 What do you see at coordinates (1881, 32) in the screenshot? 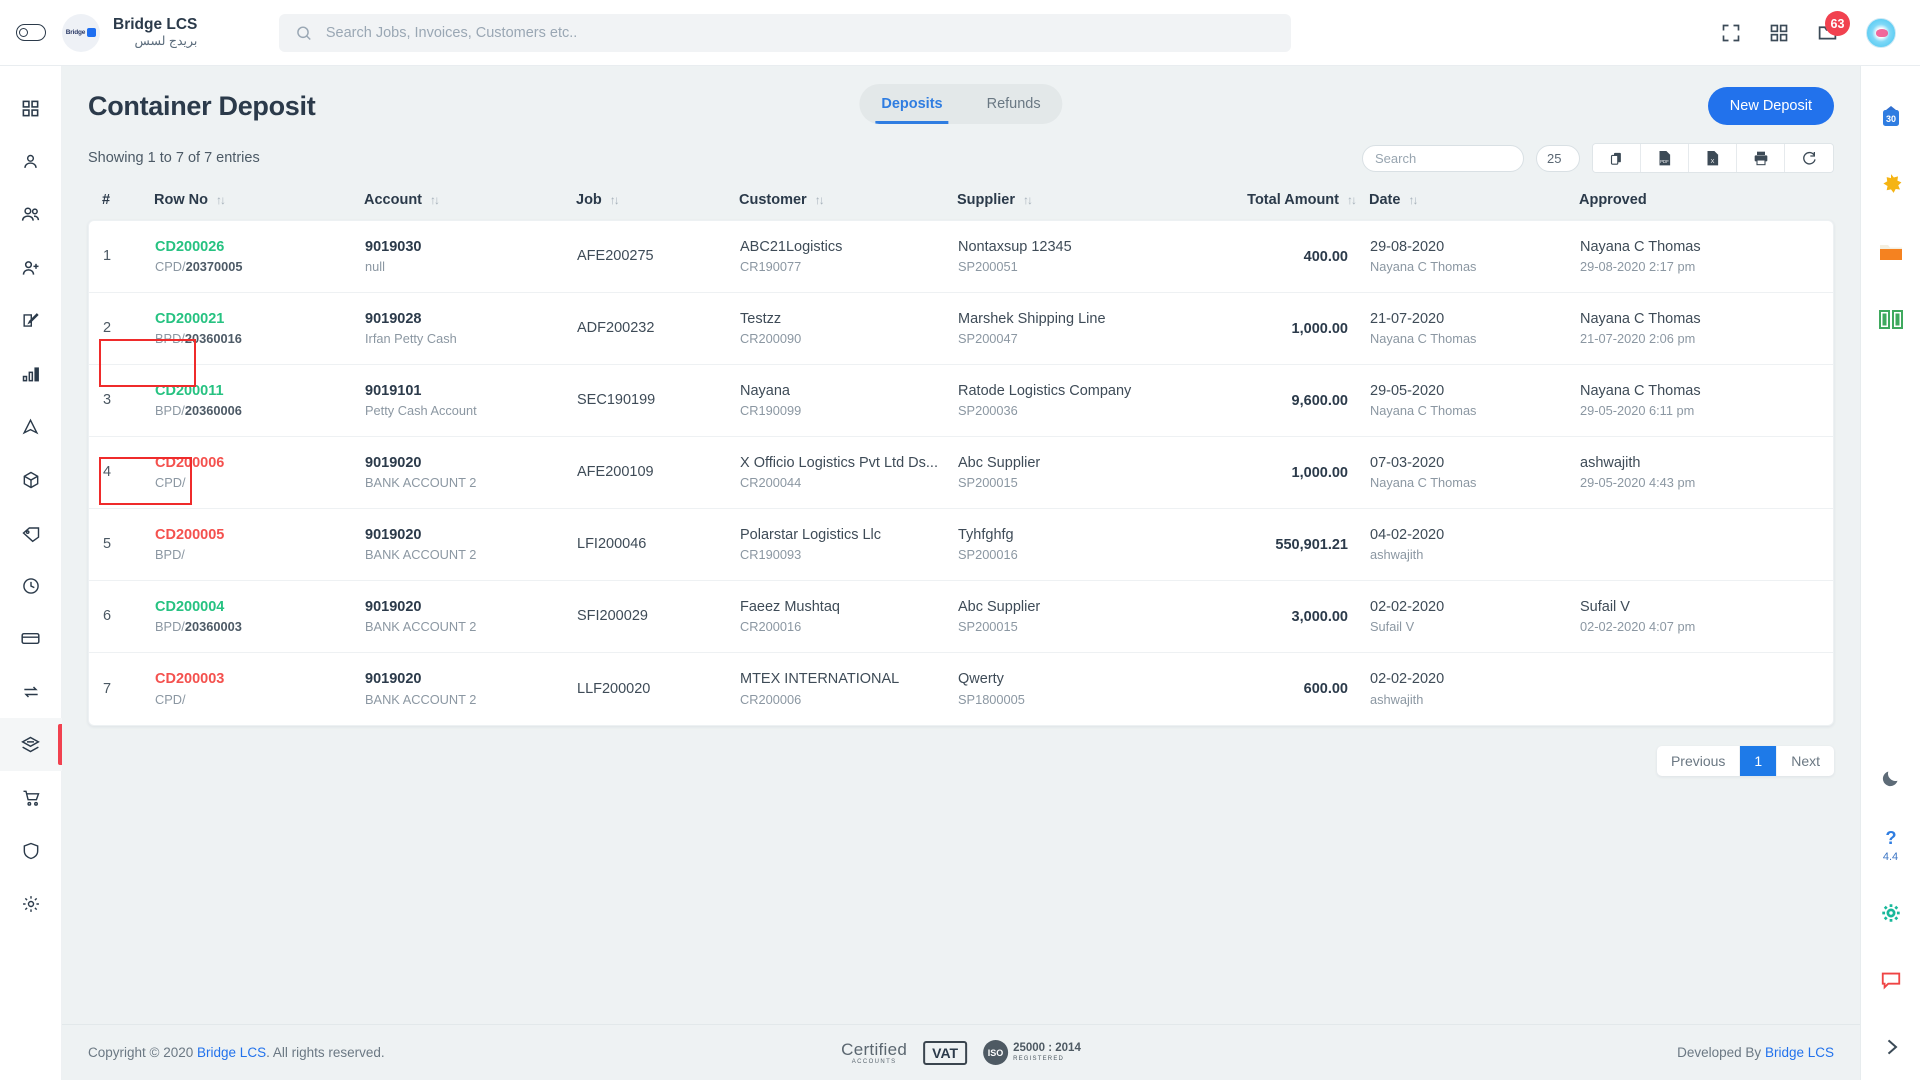
I see `user-avatar` at bounding box center [1881, 32].